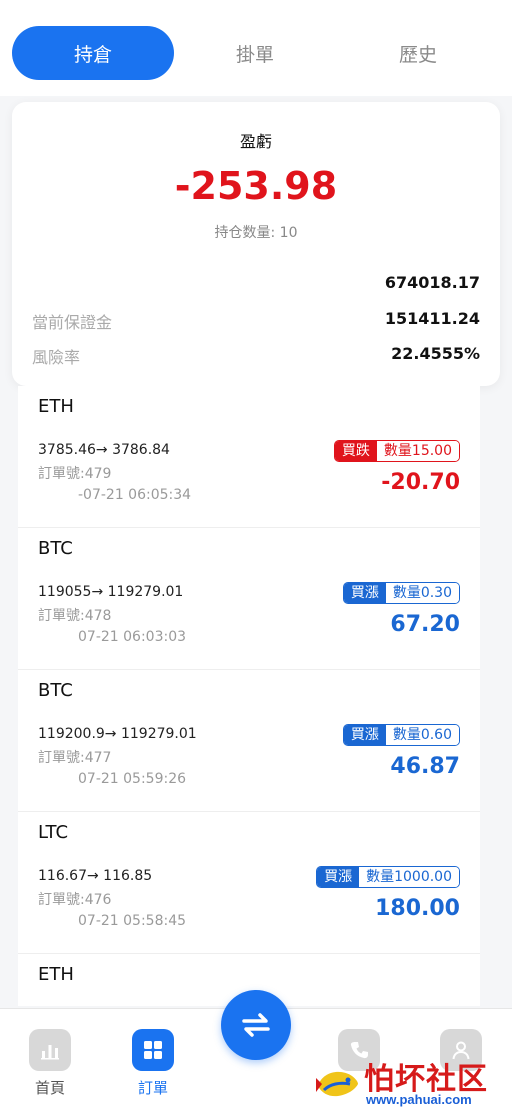 This screenshot has height=1114, width=512. I want to click on stat-value: 151411.24, so click(432, 318).